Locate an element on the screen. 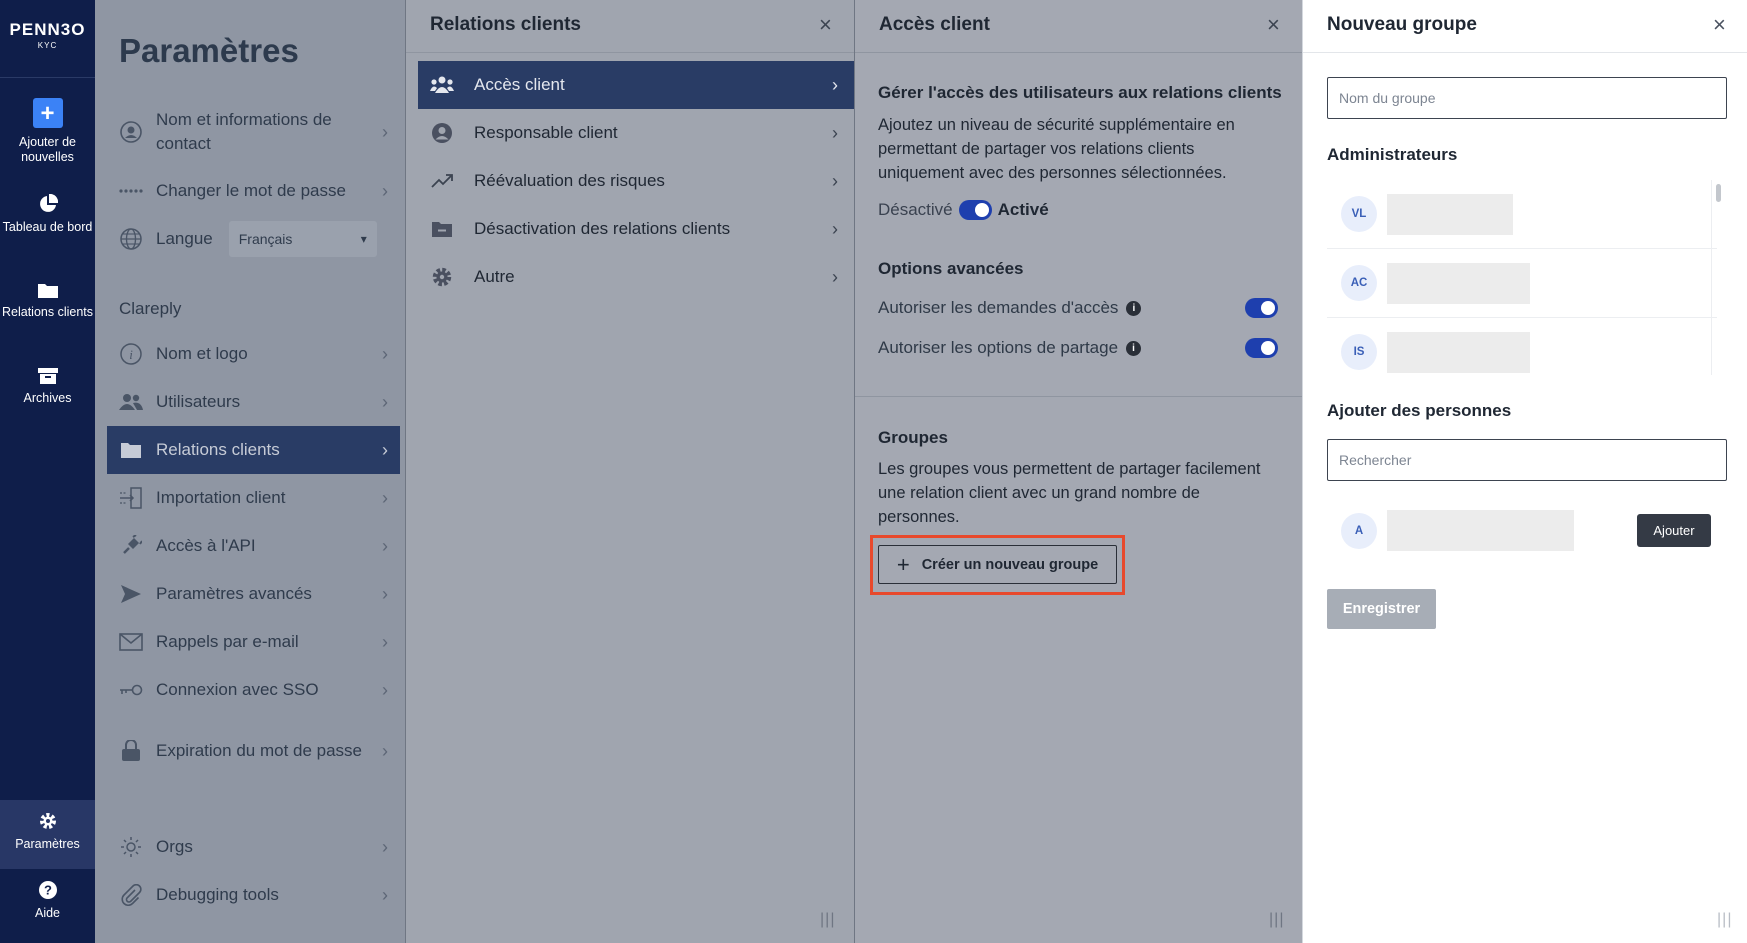  settings-item-debugging: Debugging tools › is located at coordinates (253, 895).